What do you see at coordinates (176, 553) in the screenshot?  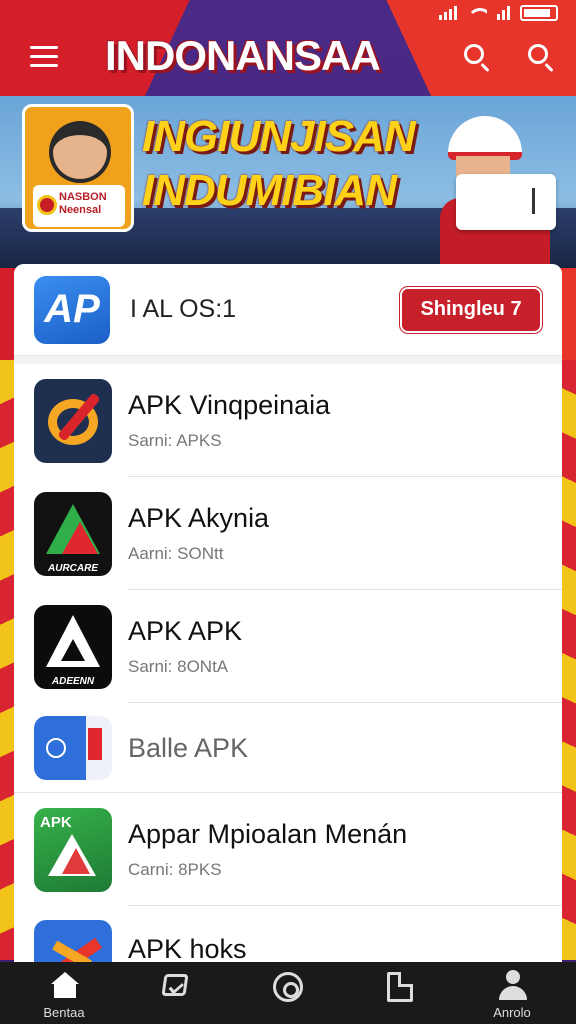 I see `app-subtitle: Aarni: SONtt` at bounding box center [176, 553].